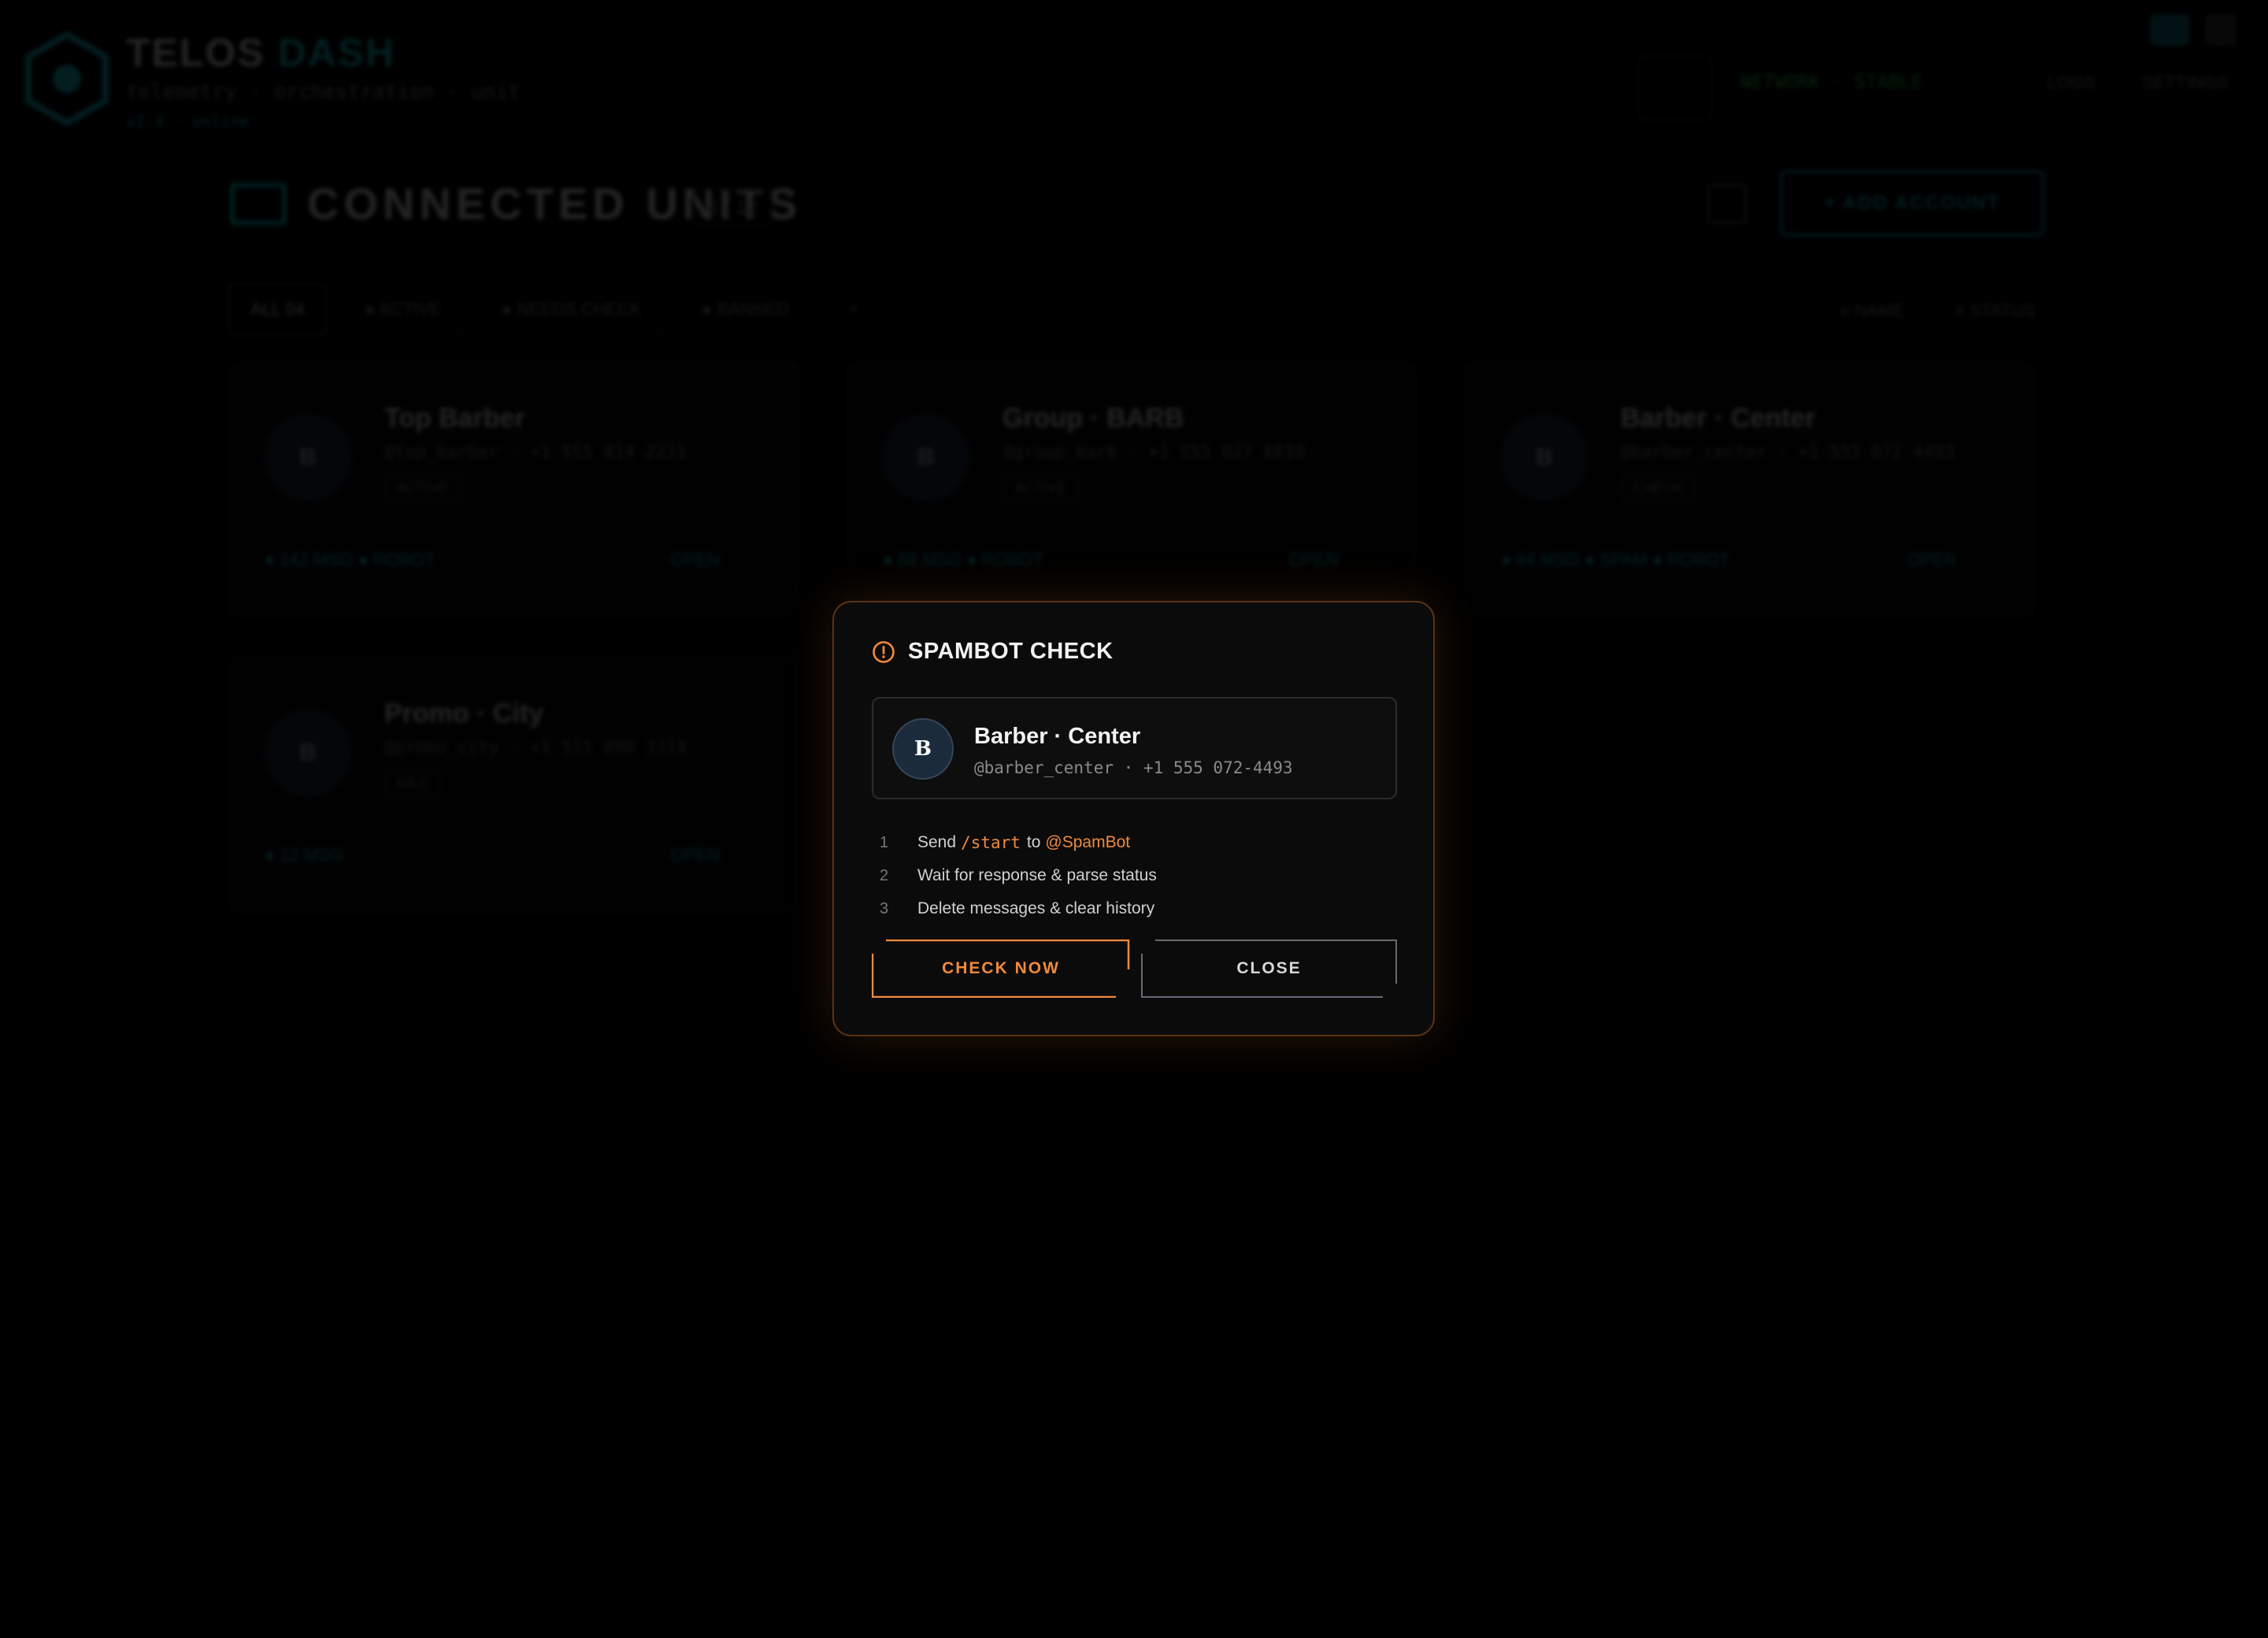 Image resolution: width=2268 pixels, height=1638 pixels. I want to click on step-text: to, so click(1033, 842).